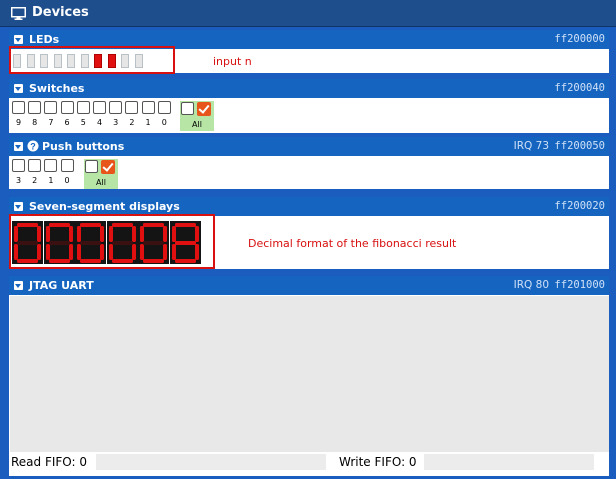 The height and width of the screenshot is (479, 616). What do you see at coordinates (579, 285) in the screenshot?
I see `jtag-uart-address: ff201000` at bounding box center [579, 285].